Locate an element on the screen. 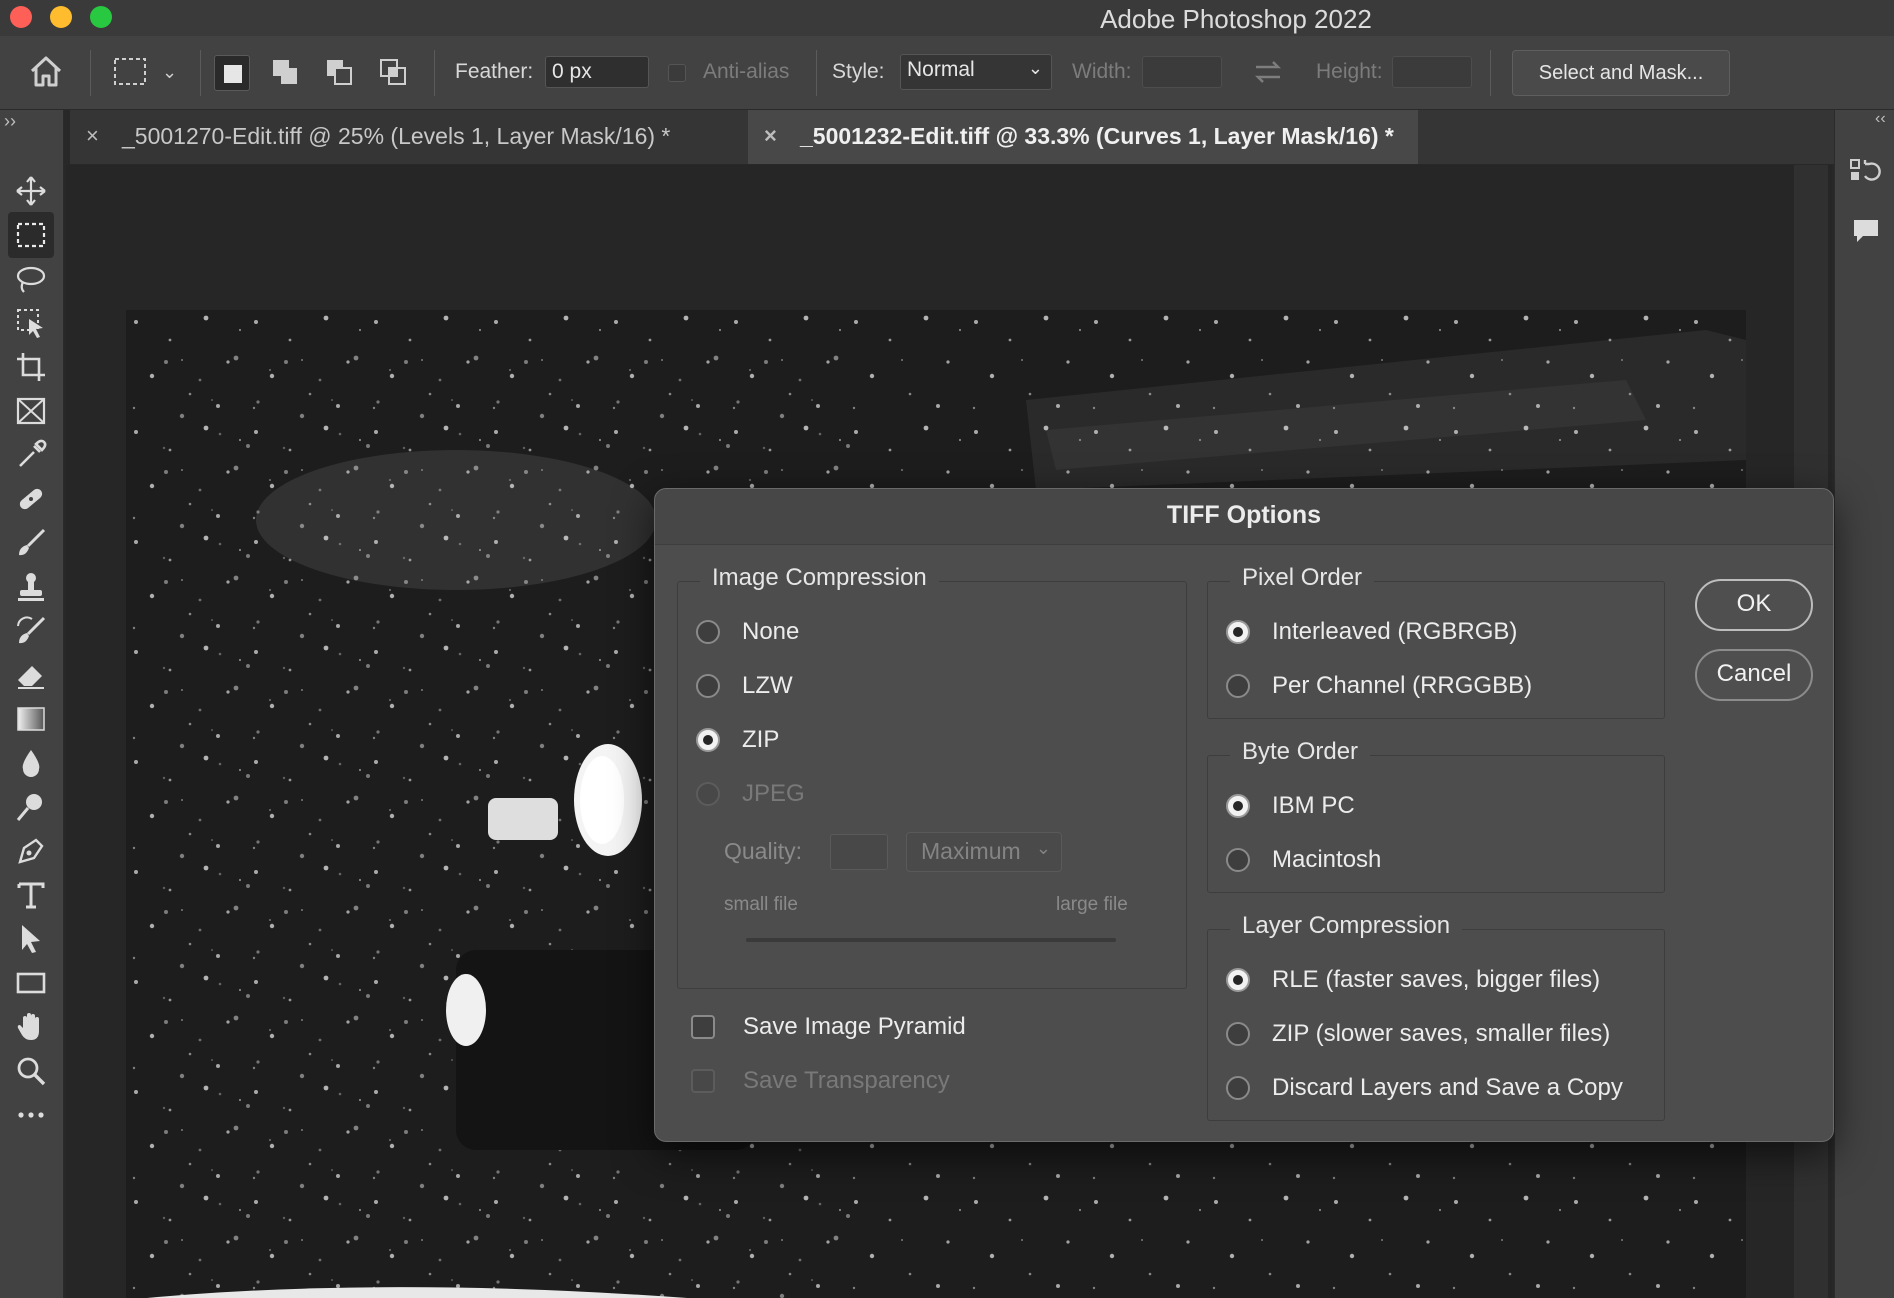 The height and width of the screenshot is (1298, 1894). option-label: IBM PC is located at coordinates (1313, 805).